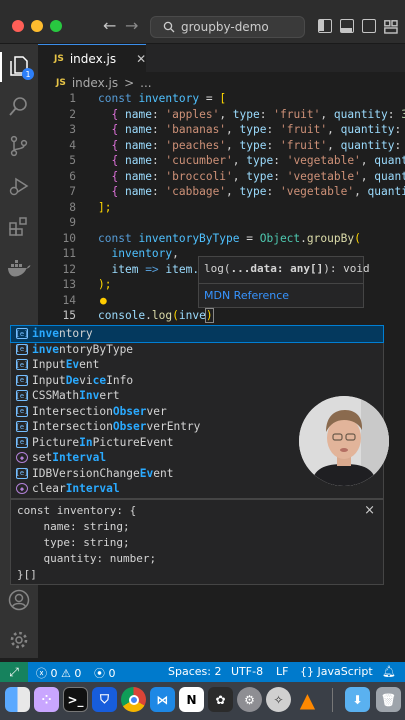  Describe the element at coordinates (72, 207) in the screenshot. I see `line-number: 8` at that location.